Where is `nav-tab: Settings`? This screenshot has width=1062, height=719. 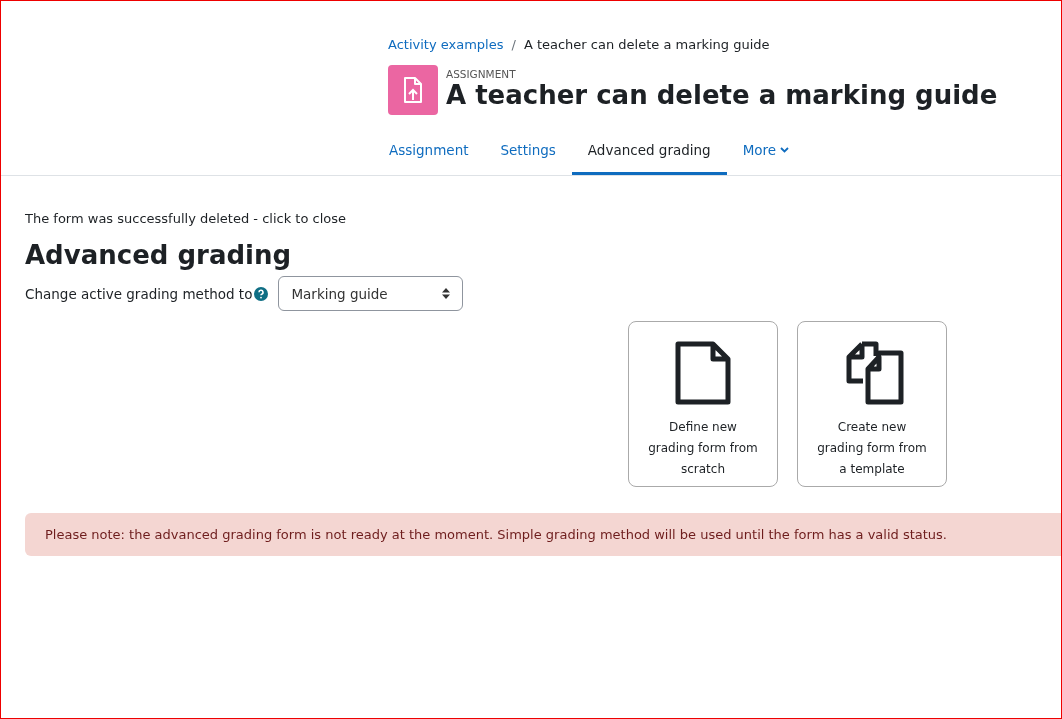 nav-tab: Settings is located at coordinates (528, 154).